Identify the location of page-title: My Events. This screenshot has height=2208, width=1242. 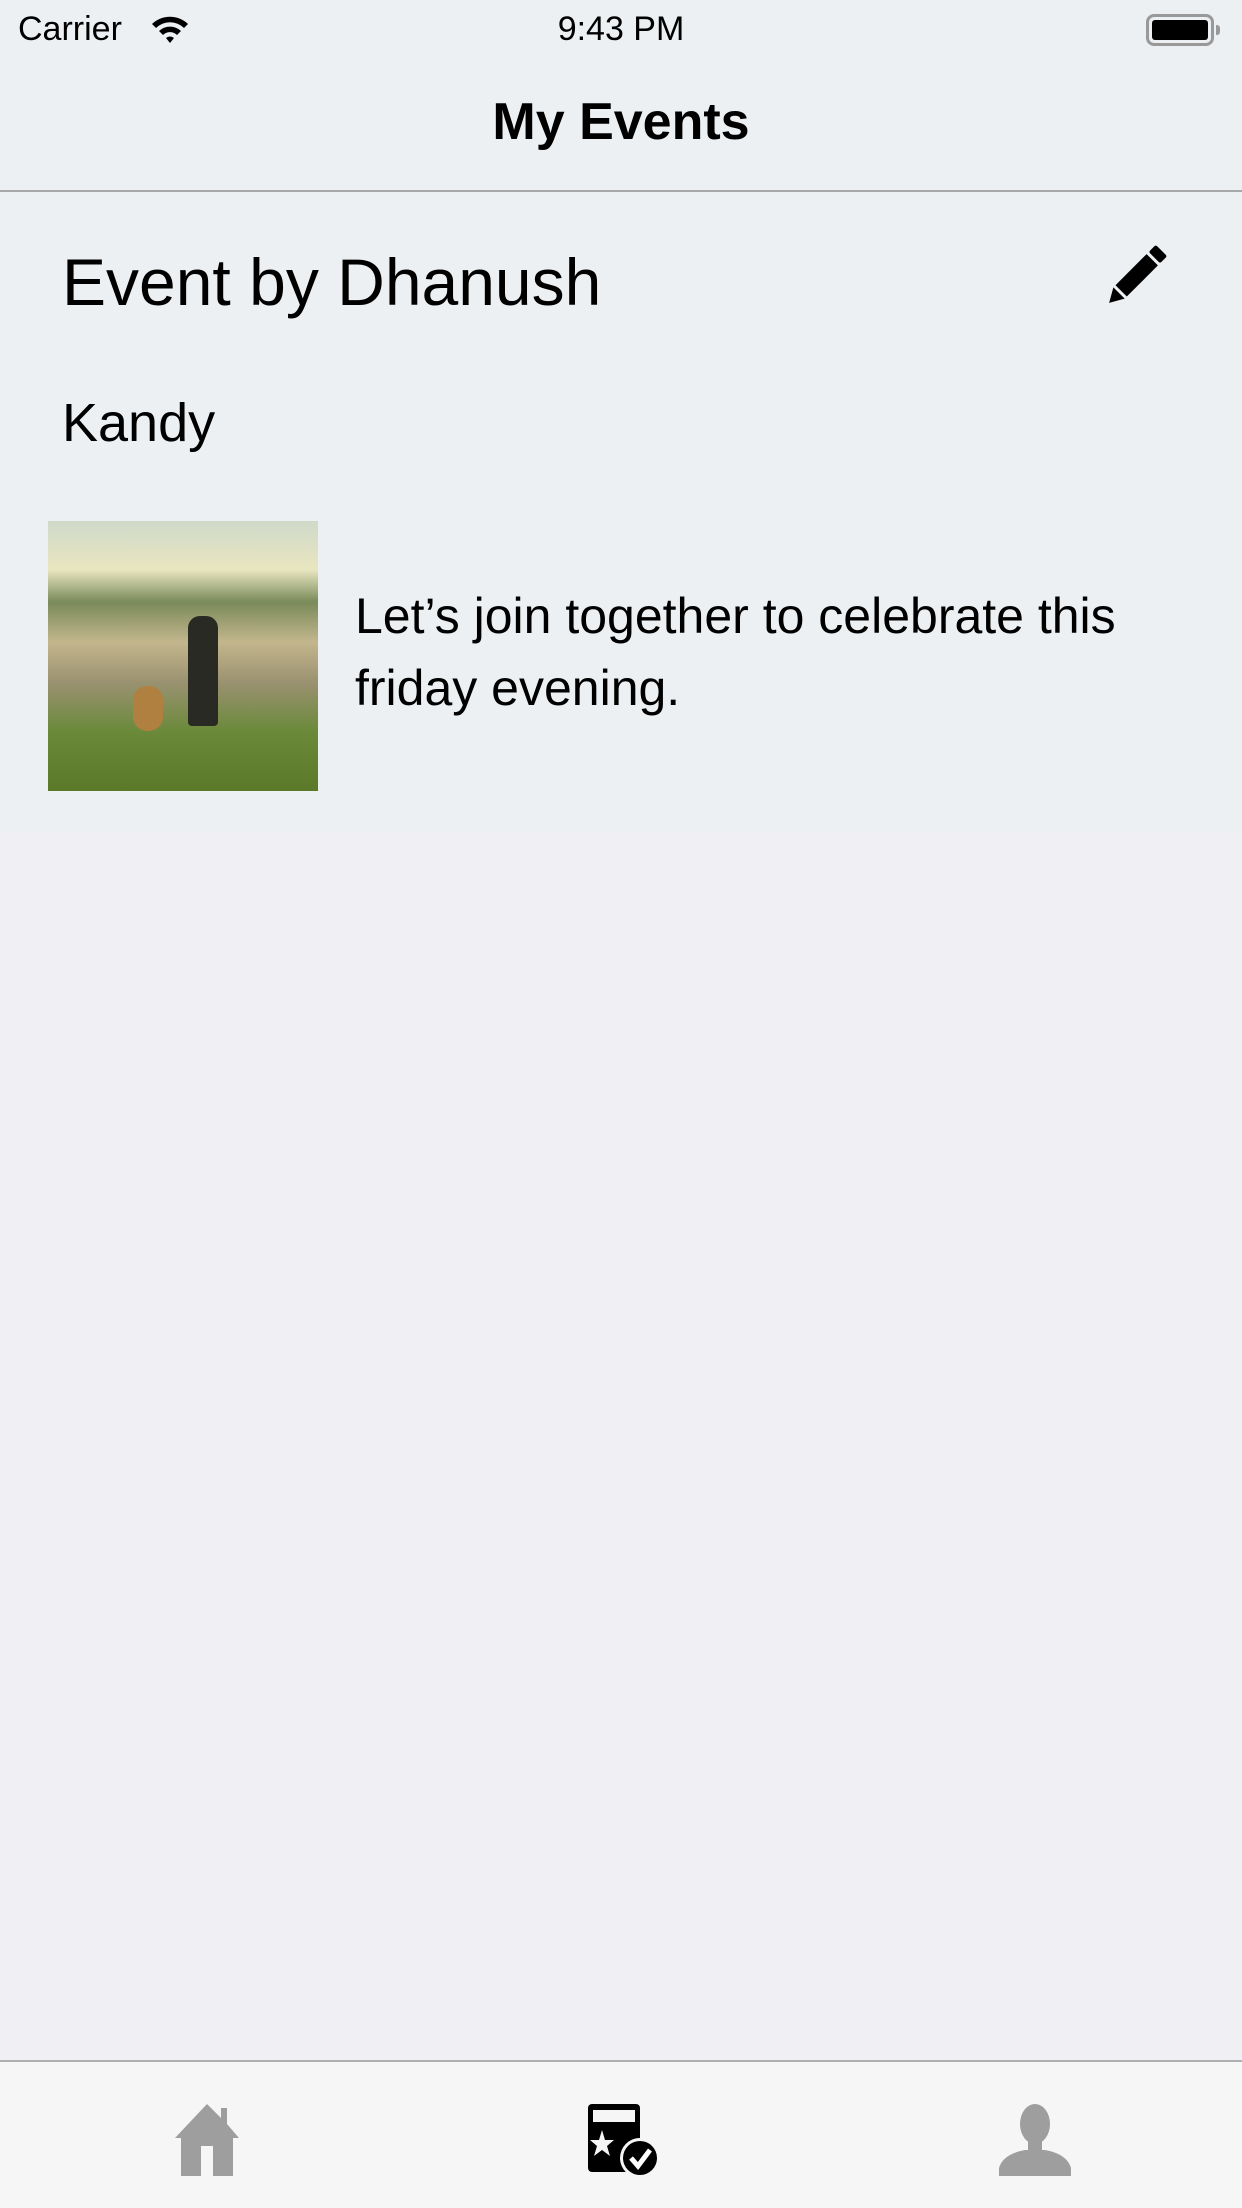
(621, 122).